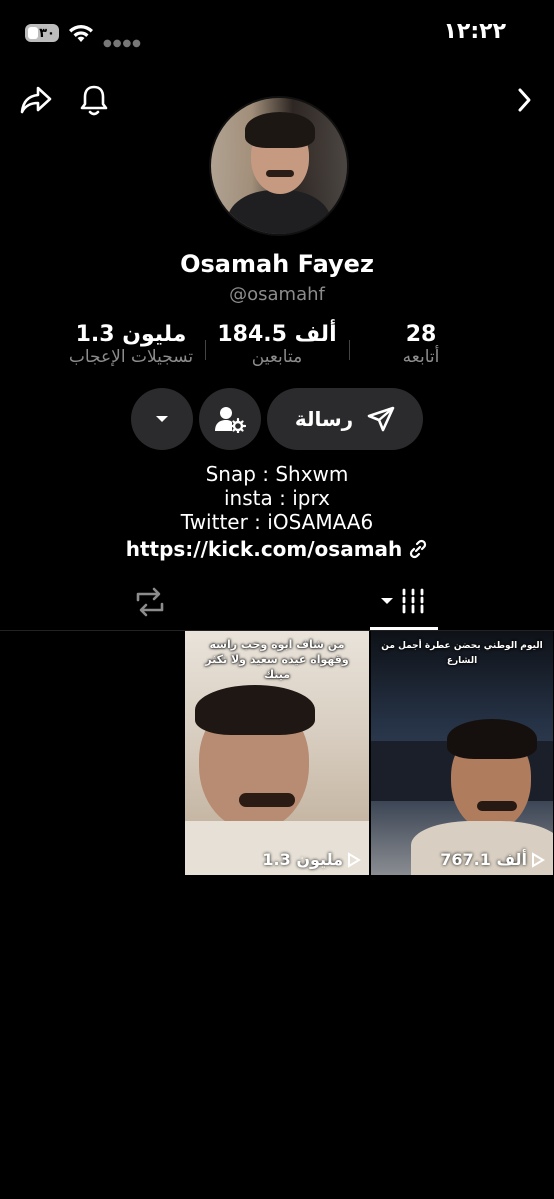 The height and width of the screenshot is (1199, 554). Describe the element at coordinates (381, 419) in the screenshot. I see `send-icon` at that location.